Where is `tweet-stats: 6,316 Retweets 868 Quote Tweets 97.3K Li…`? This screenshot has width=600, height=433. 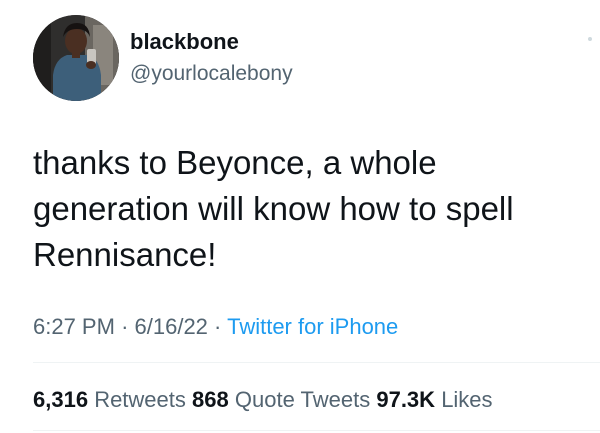
tweet-stats: 6,316 Retweets 868 Quote Tweets 97.3K Li… is located at coordinates (263, 400).